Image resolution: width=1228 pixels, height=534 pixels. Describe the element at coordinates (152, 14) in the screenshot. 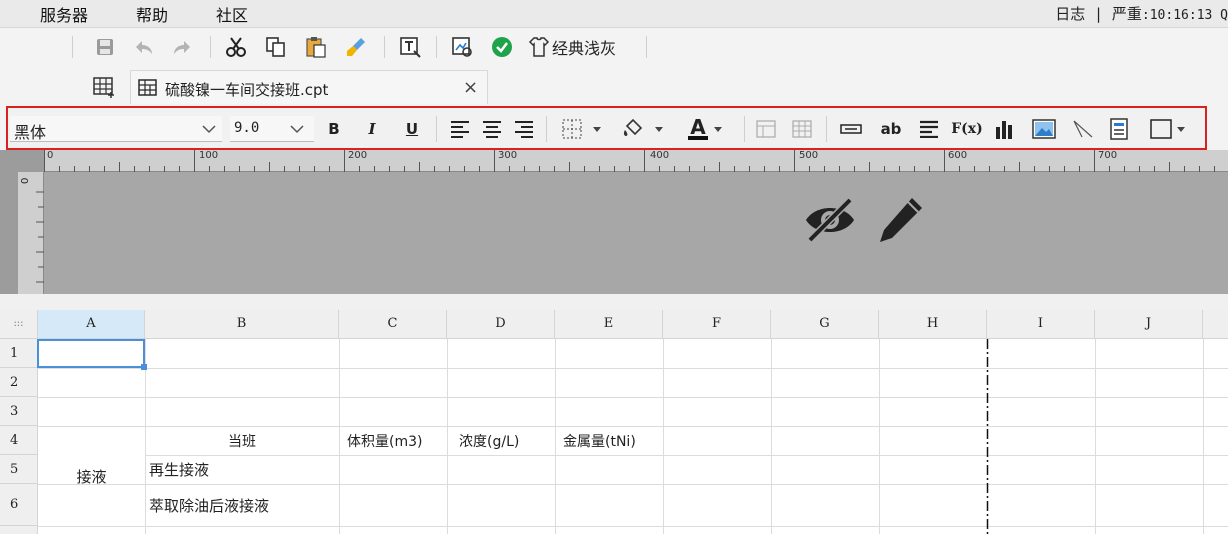

I see `menu-help: 帮助` at that location.